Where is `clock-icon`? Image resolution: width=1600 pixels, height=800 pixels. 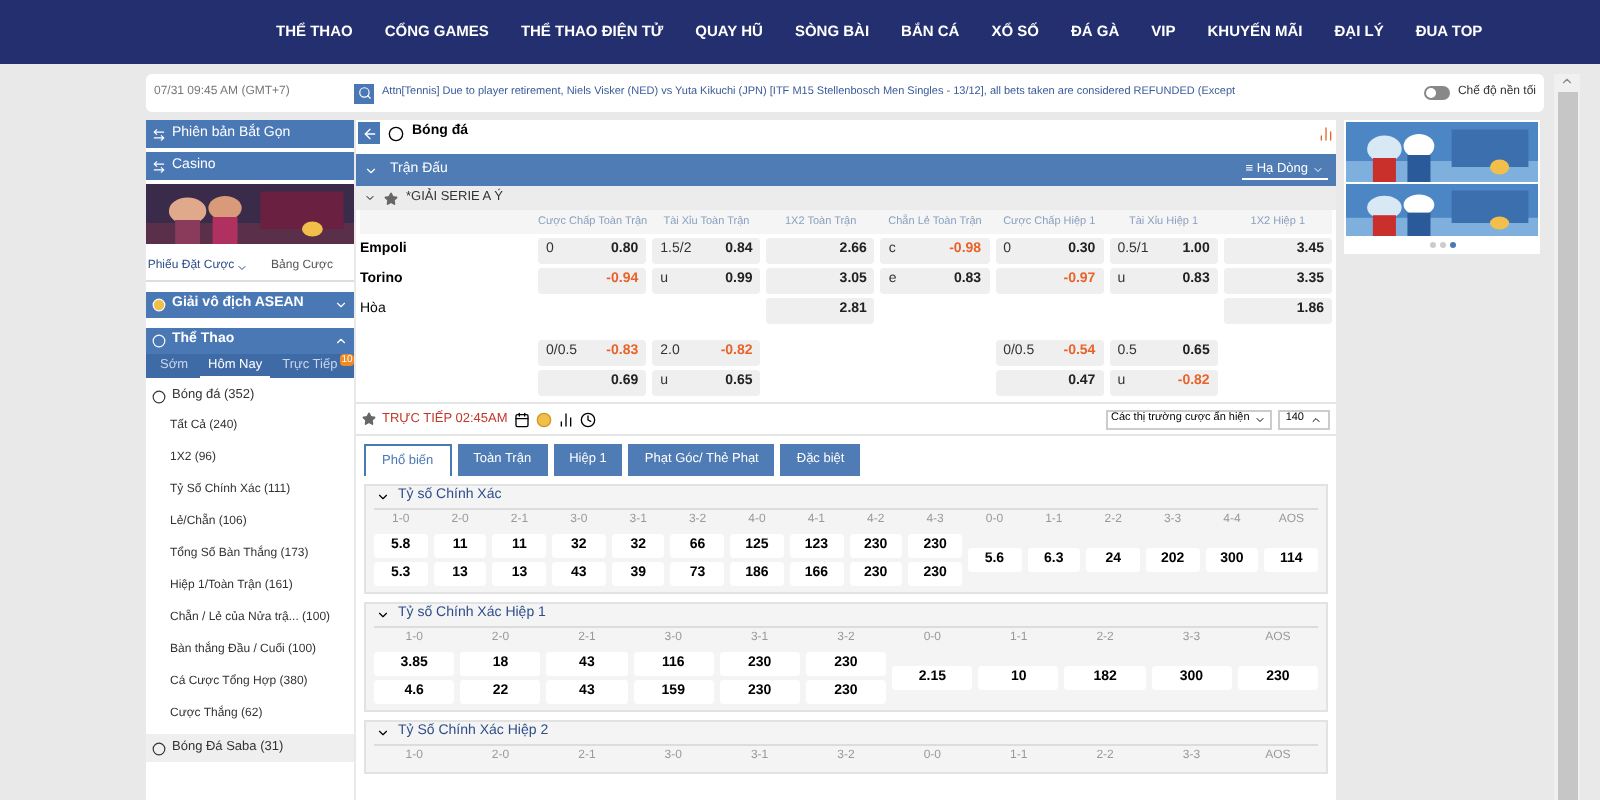
clock-icon is located at coordinates (587, 419).